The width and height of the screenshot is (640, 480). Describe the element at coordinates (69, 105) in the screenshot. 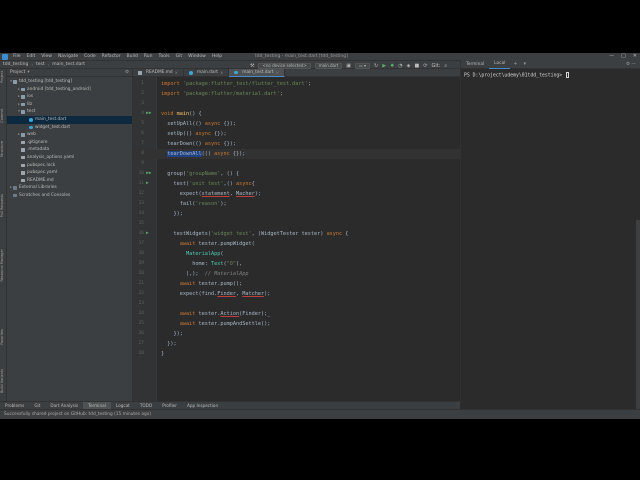

I see `tree-item: ▸ lib` at that location.